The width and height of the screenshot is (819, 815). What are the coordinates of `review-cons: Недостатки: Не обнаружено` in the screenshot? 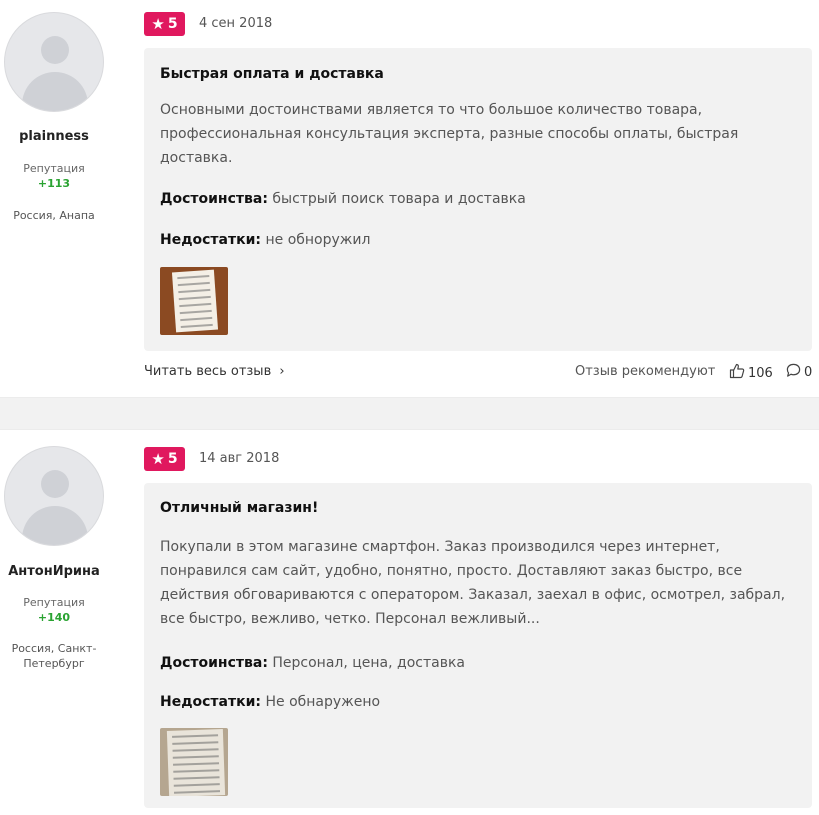 It's located at (270, 702).